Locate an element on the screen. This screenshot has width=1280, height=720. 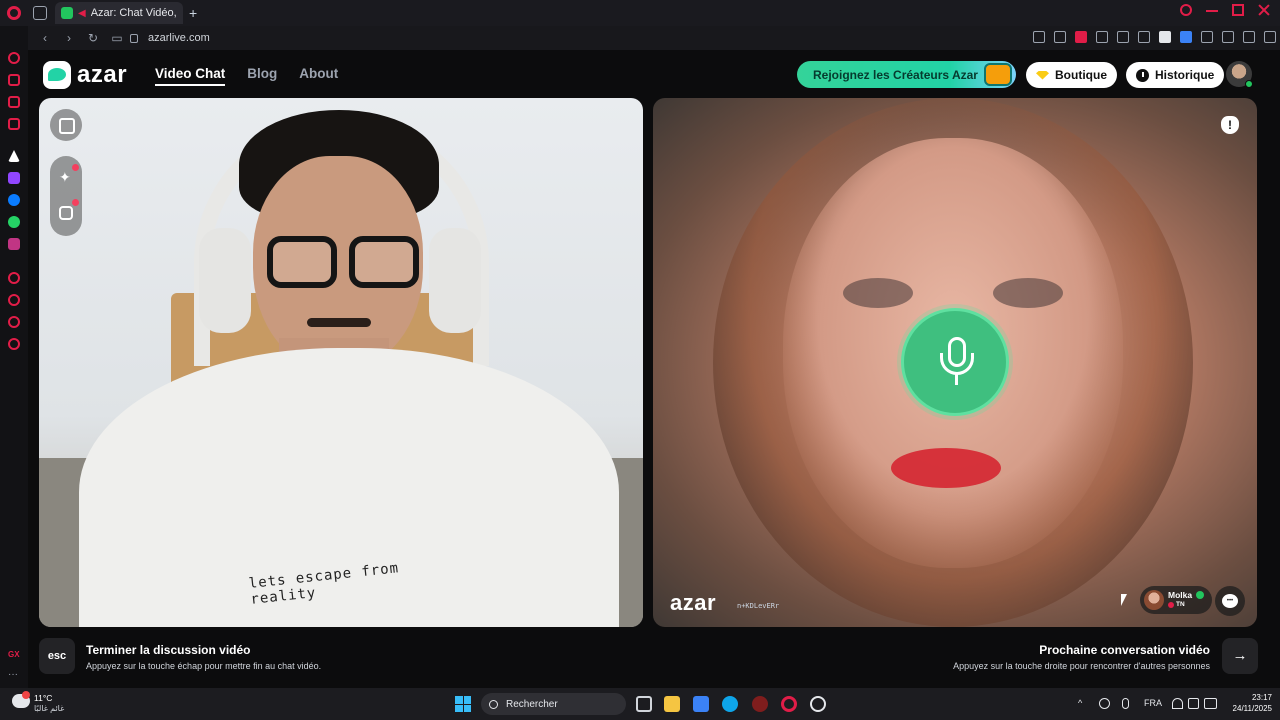
file-explorer-icon is located at coordinates (672, 704).